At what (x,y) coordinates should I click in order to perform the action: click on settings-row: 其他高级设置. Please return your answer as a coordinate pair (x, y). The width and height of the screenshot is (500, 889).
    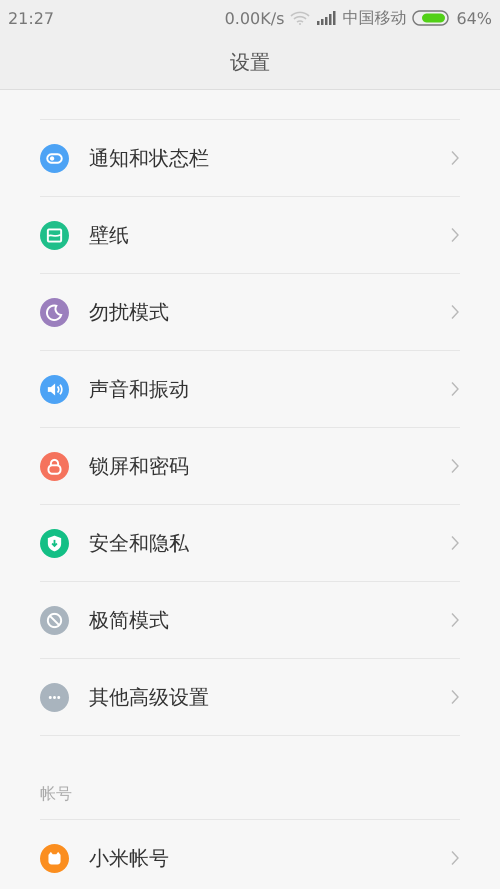
    Looking at the image, I should click on (250, 697).